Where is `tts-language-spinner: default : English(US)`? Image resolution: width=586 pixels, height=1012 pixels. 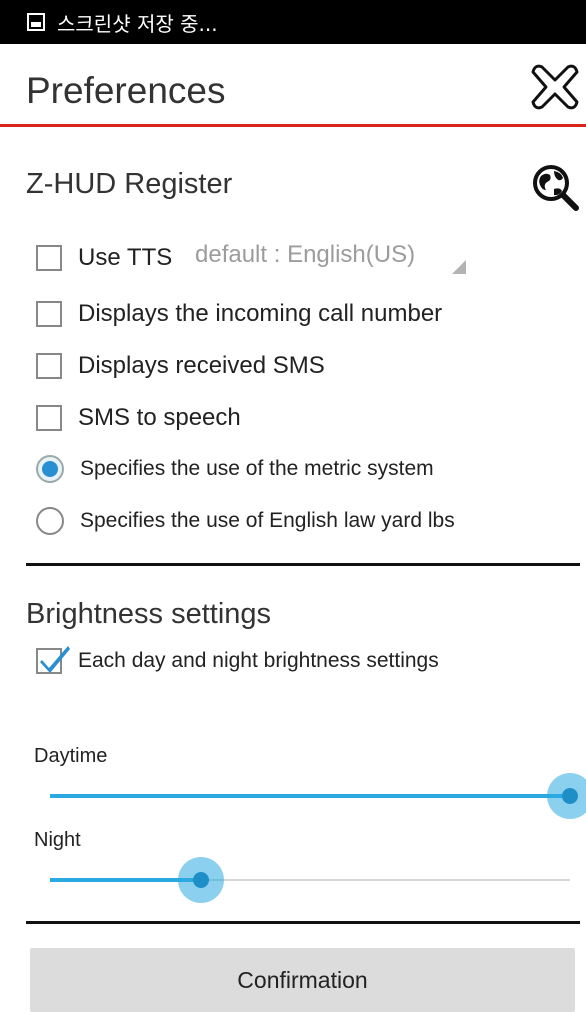 tts-language-spinner: default : English(US) is located at coordinates (326, 257).